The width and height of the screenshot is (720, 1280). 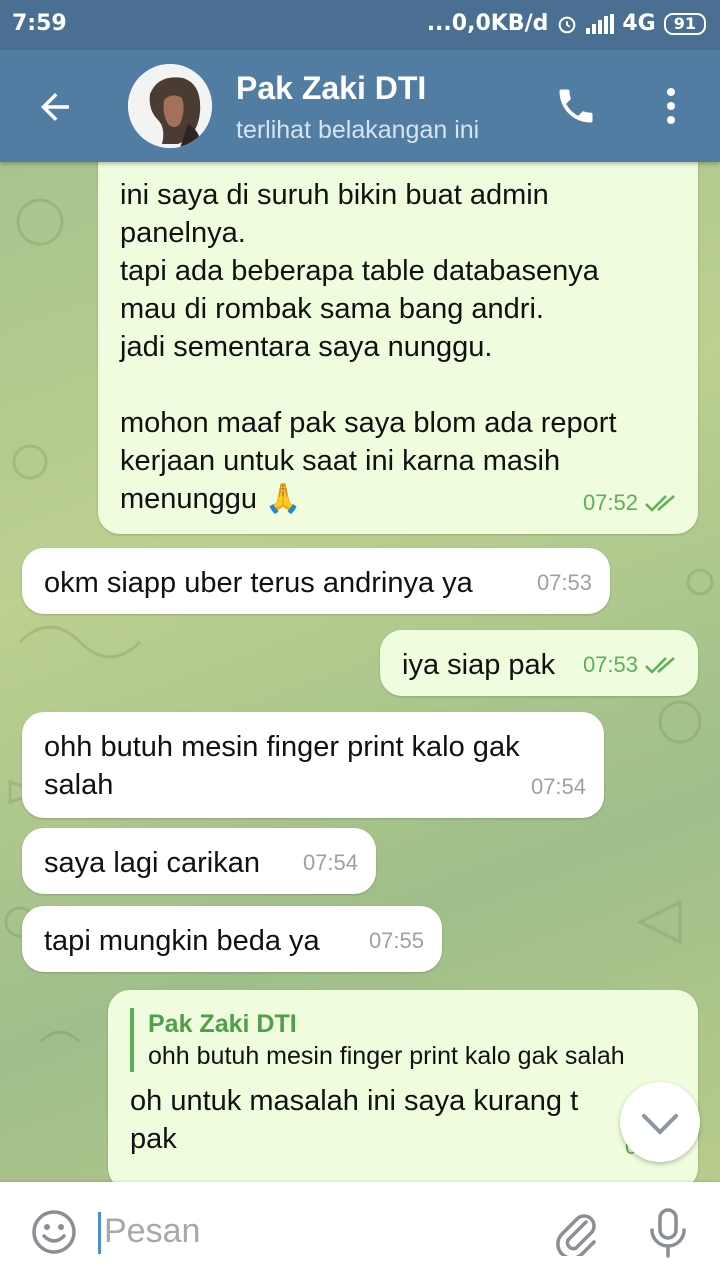 What do you see at coordinates (354, 1120) in the screenshot?
I see `message-text: oh untuk masalah ini saya kurang t pak` at bounding box center [354, 1120].